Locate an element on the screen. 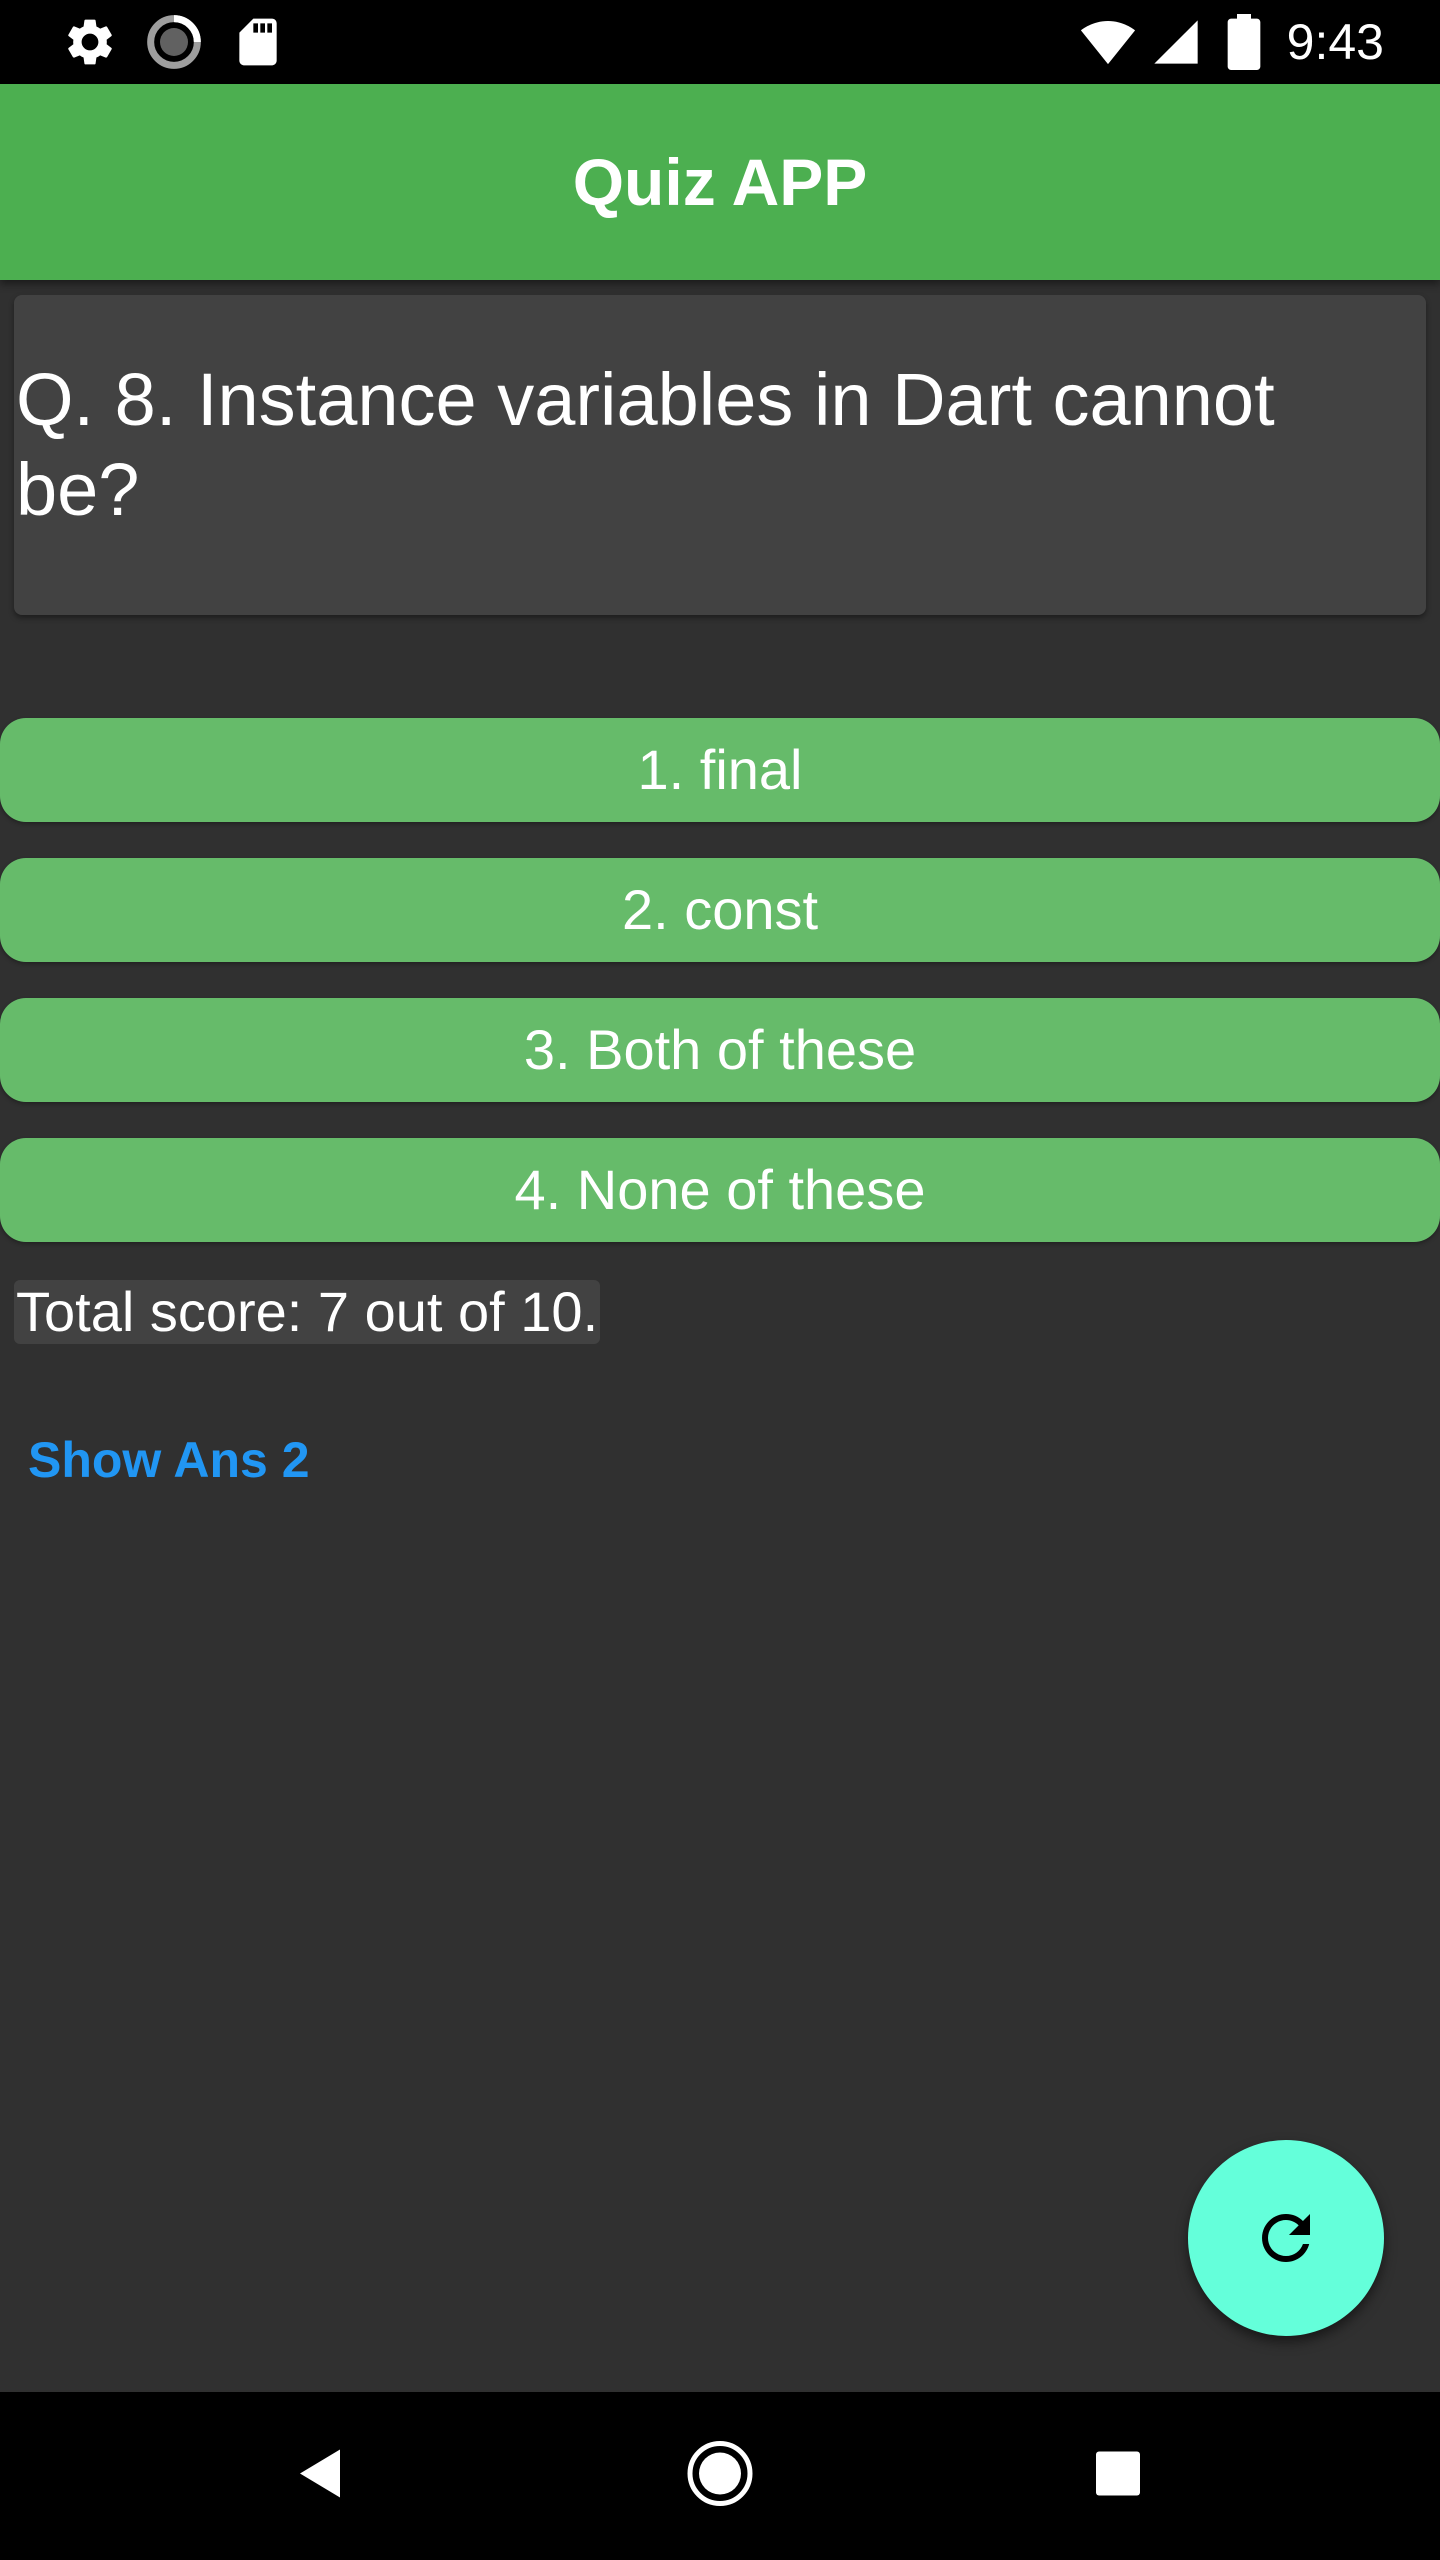 This screenshot has width=1440, height=2560. navigation-bar is located at coordinates (720, 2476).